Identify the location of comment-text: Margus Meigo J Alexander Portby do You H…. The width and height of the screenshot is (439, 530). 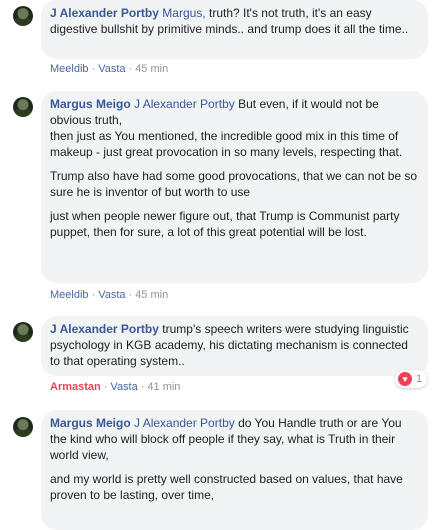
(234, 439).